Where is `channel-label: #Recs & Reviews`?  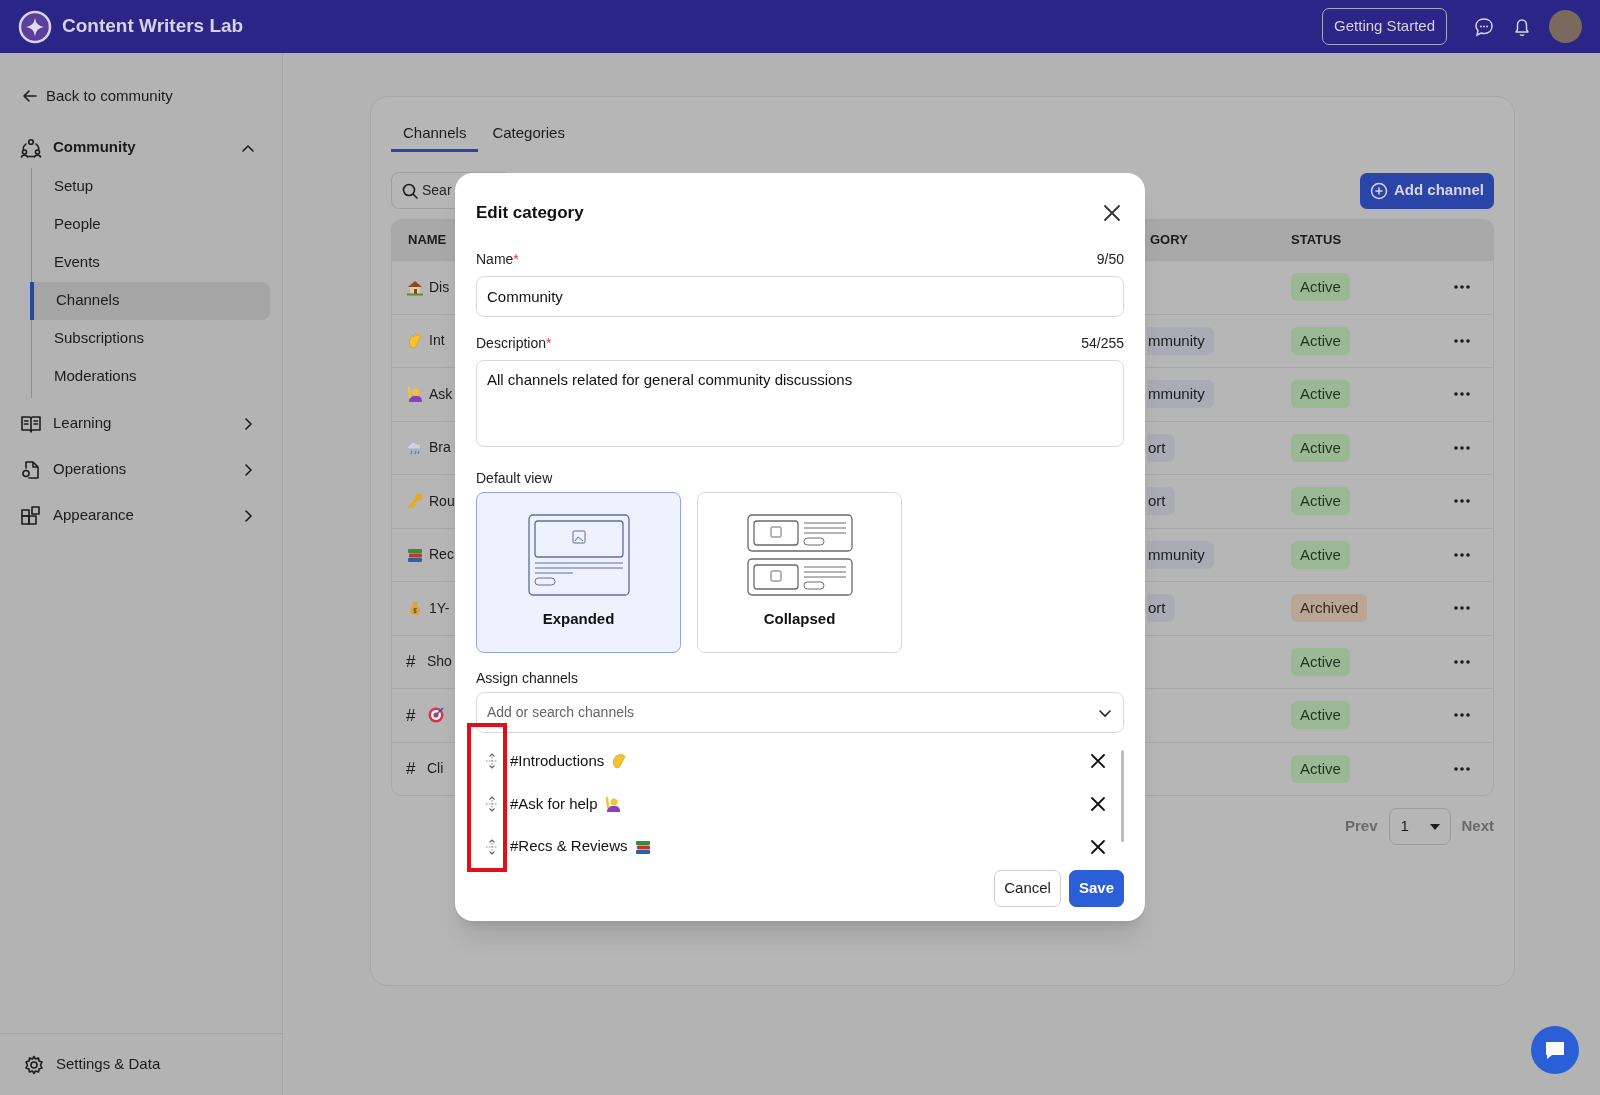 channel-label: #Recs & Reviews is located at coordinates (569, 846).